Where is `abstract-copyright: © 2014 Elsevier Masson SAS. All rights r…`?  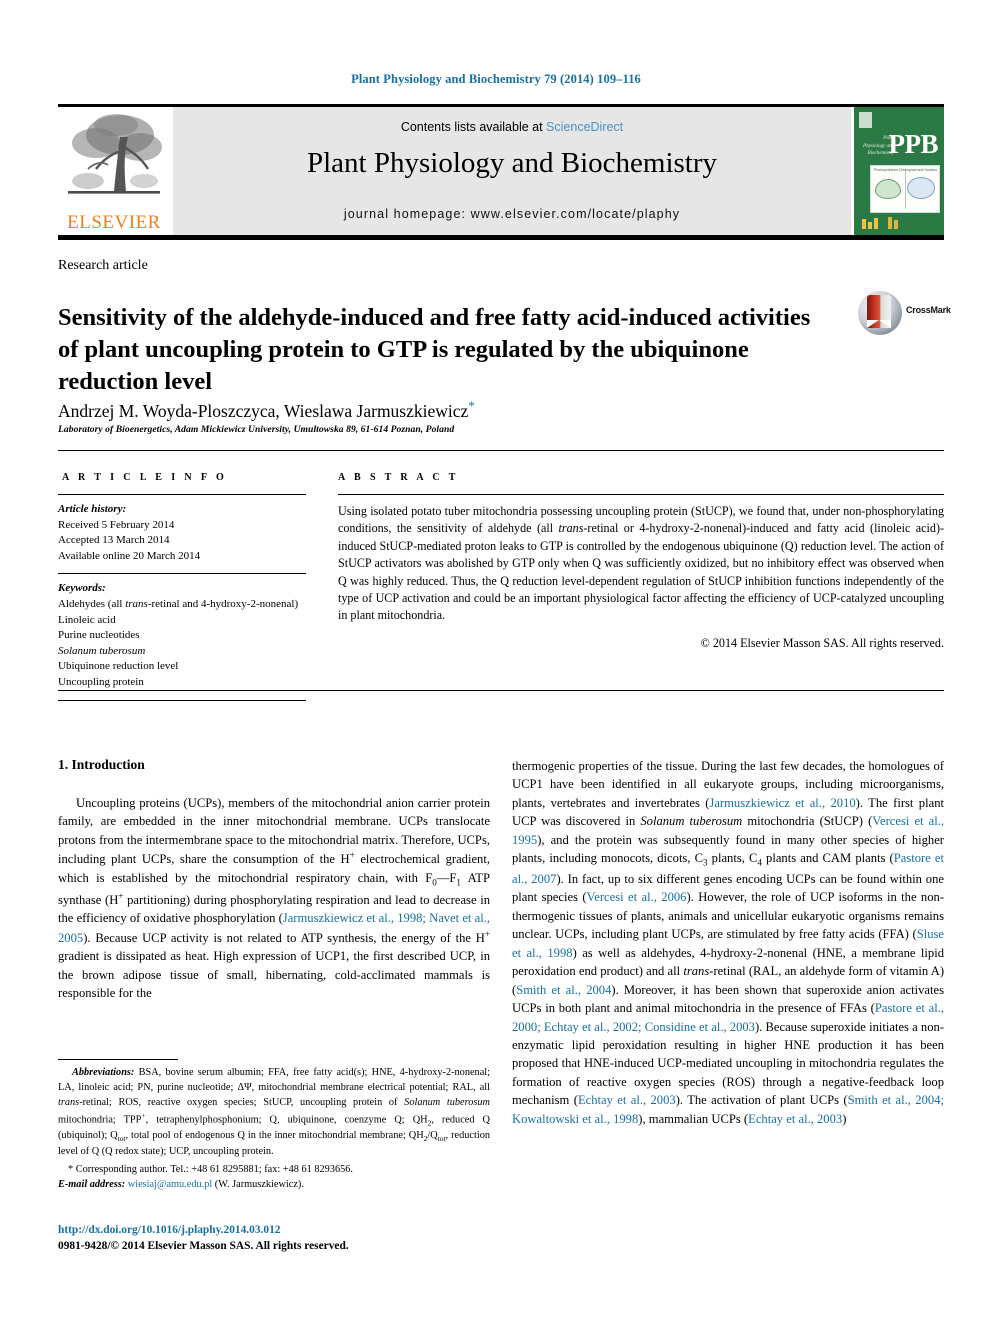 abstract-copyright: © 2014 Elsevier Masson SAS. All rights r… is located at coordinates (822, 642).